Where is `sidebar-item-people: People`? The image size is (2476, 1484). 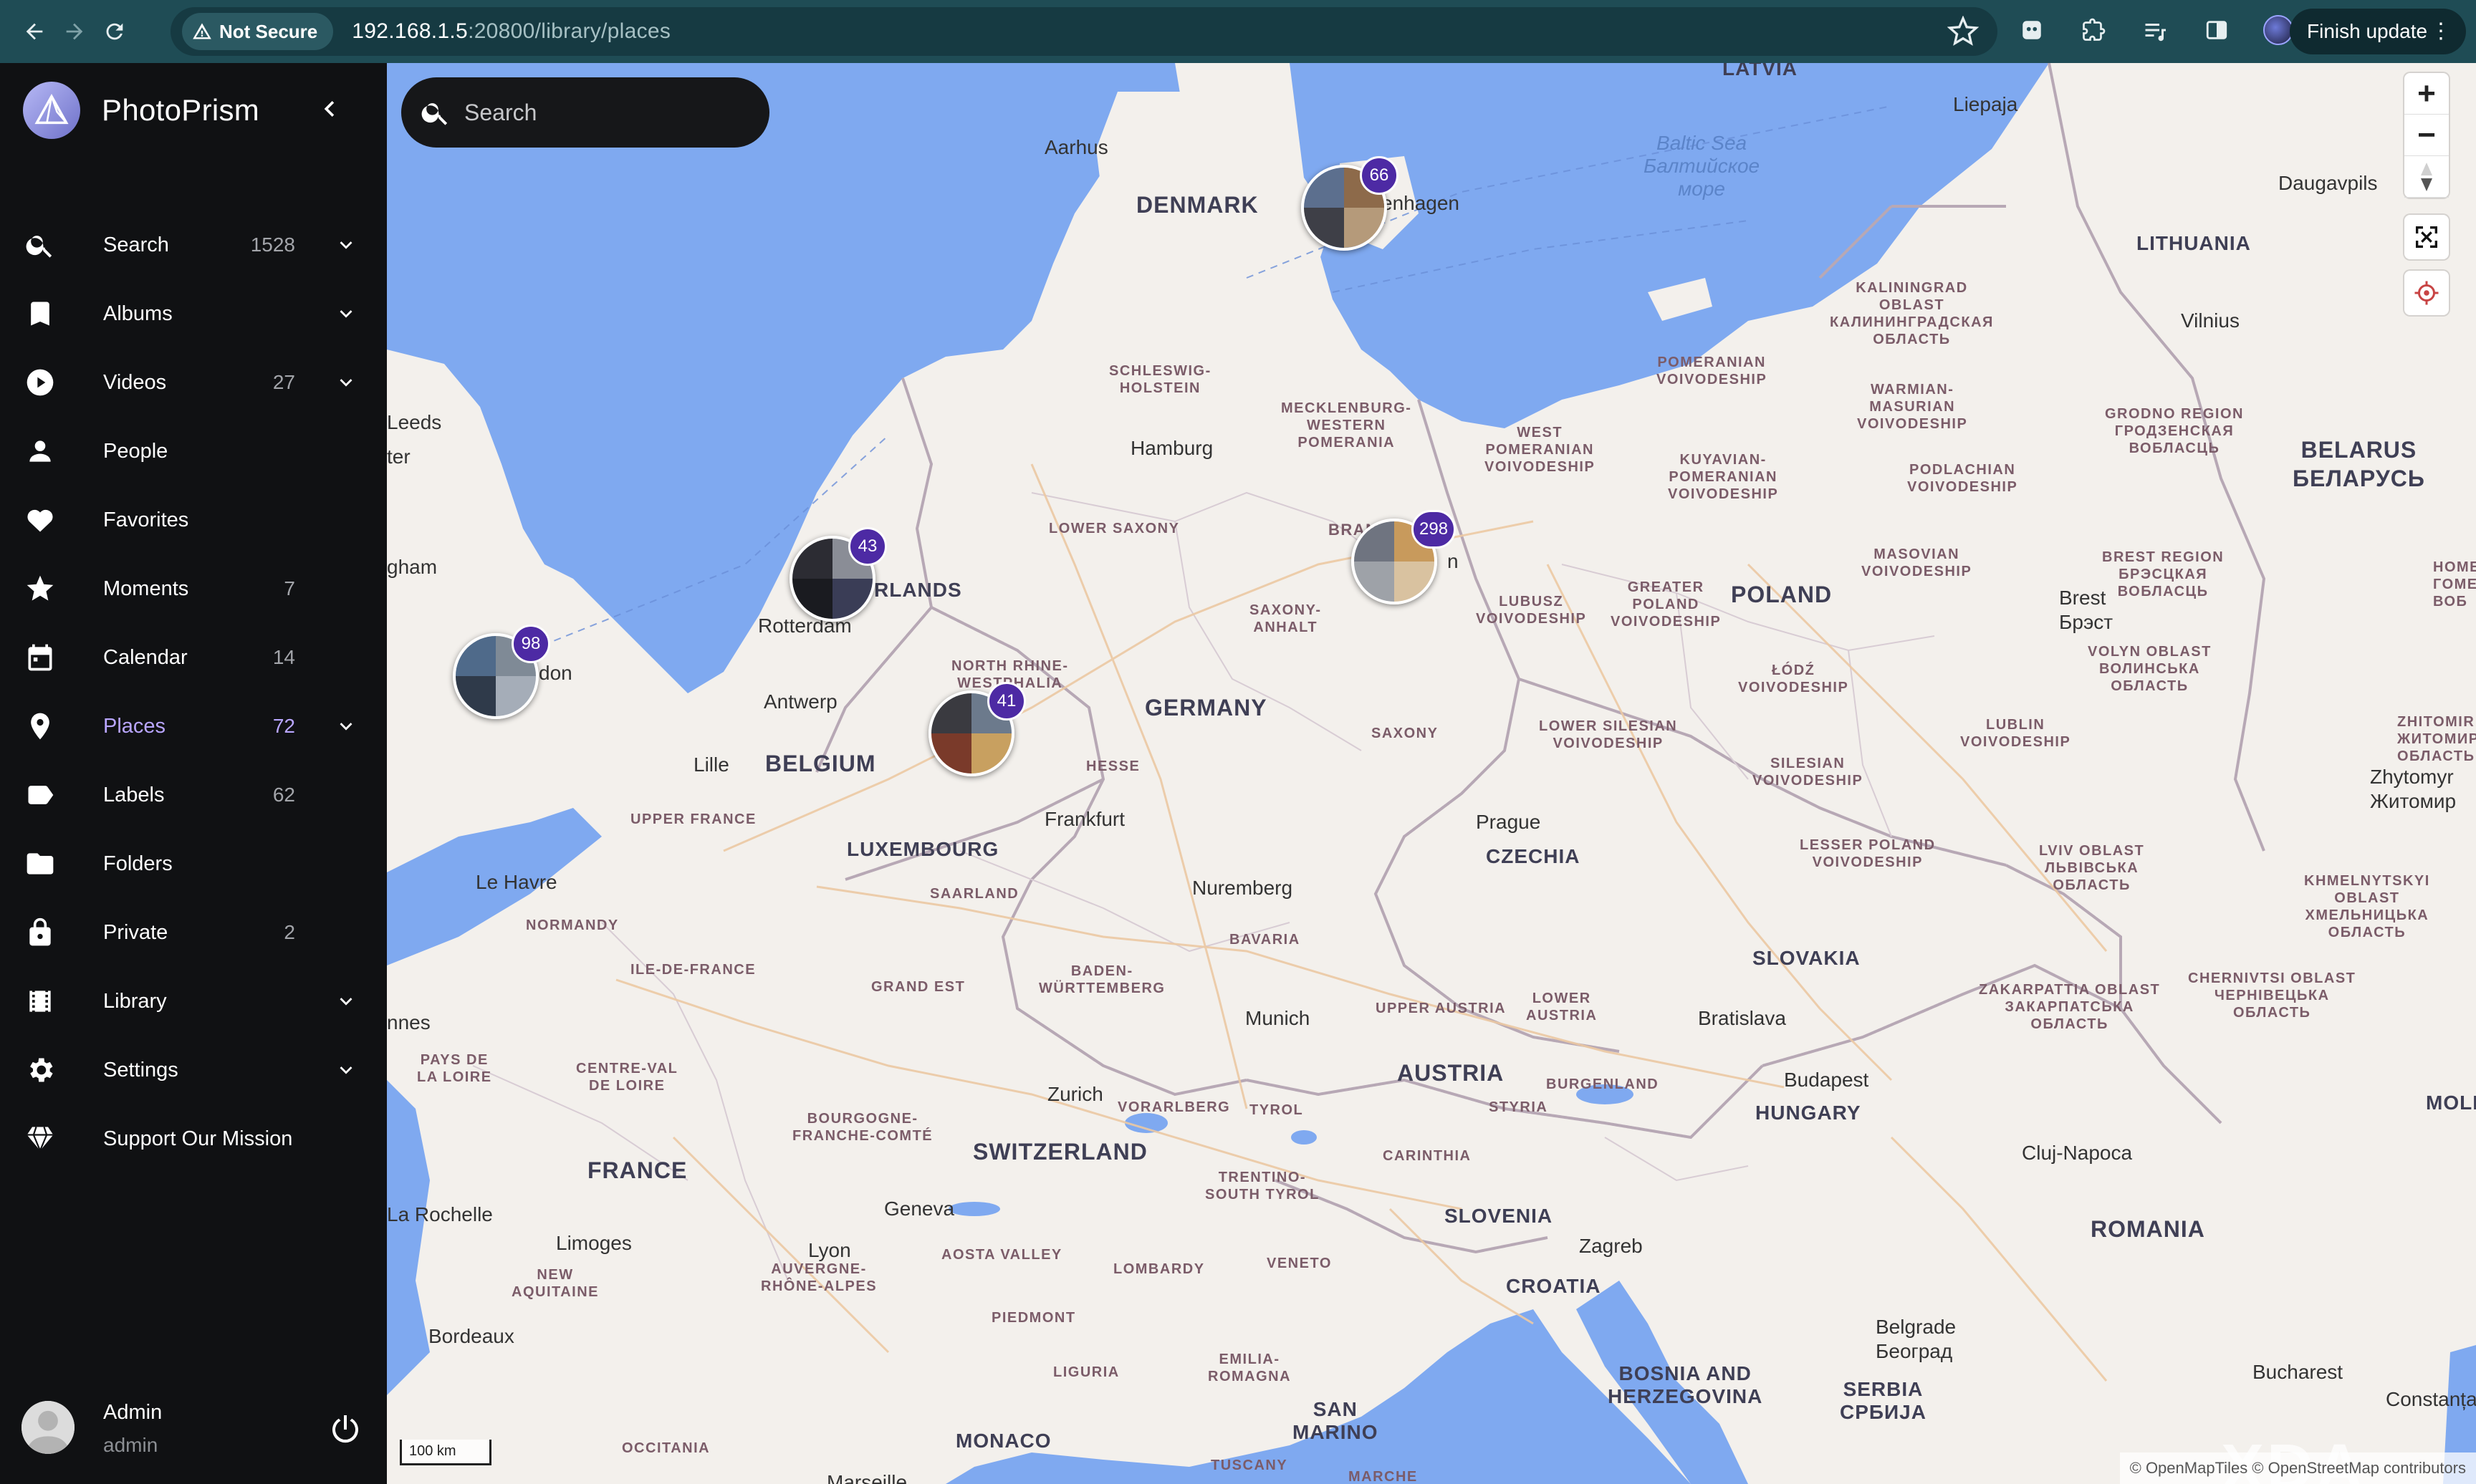 sidebar-item-people: People is located at coordinates (194, 451).